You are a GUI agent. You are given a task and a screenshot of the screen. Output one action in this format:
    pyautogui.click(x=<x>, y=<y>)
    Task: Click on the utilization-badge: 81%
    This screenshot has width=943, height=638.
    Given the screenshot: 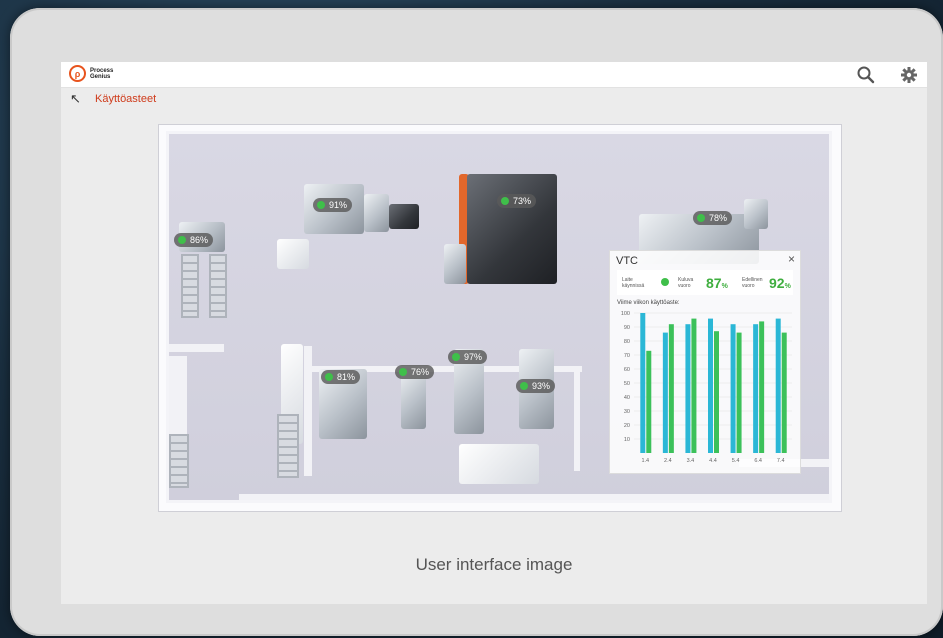 What is the action you would take?
    pyautogui.click(x=341, y=377)
    